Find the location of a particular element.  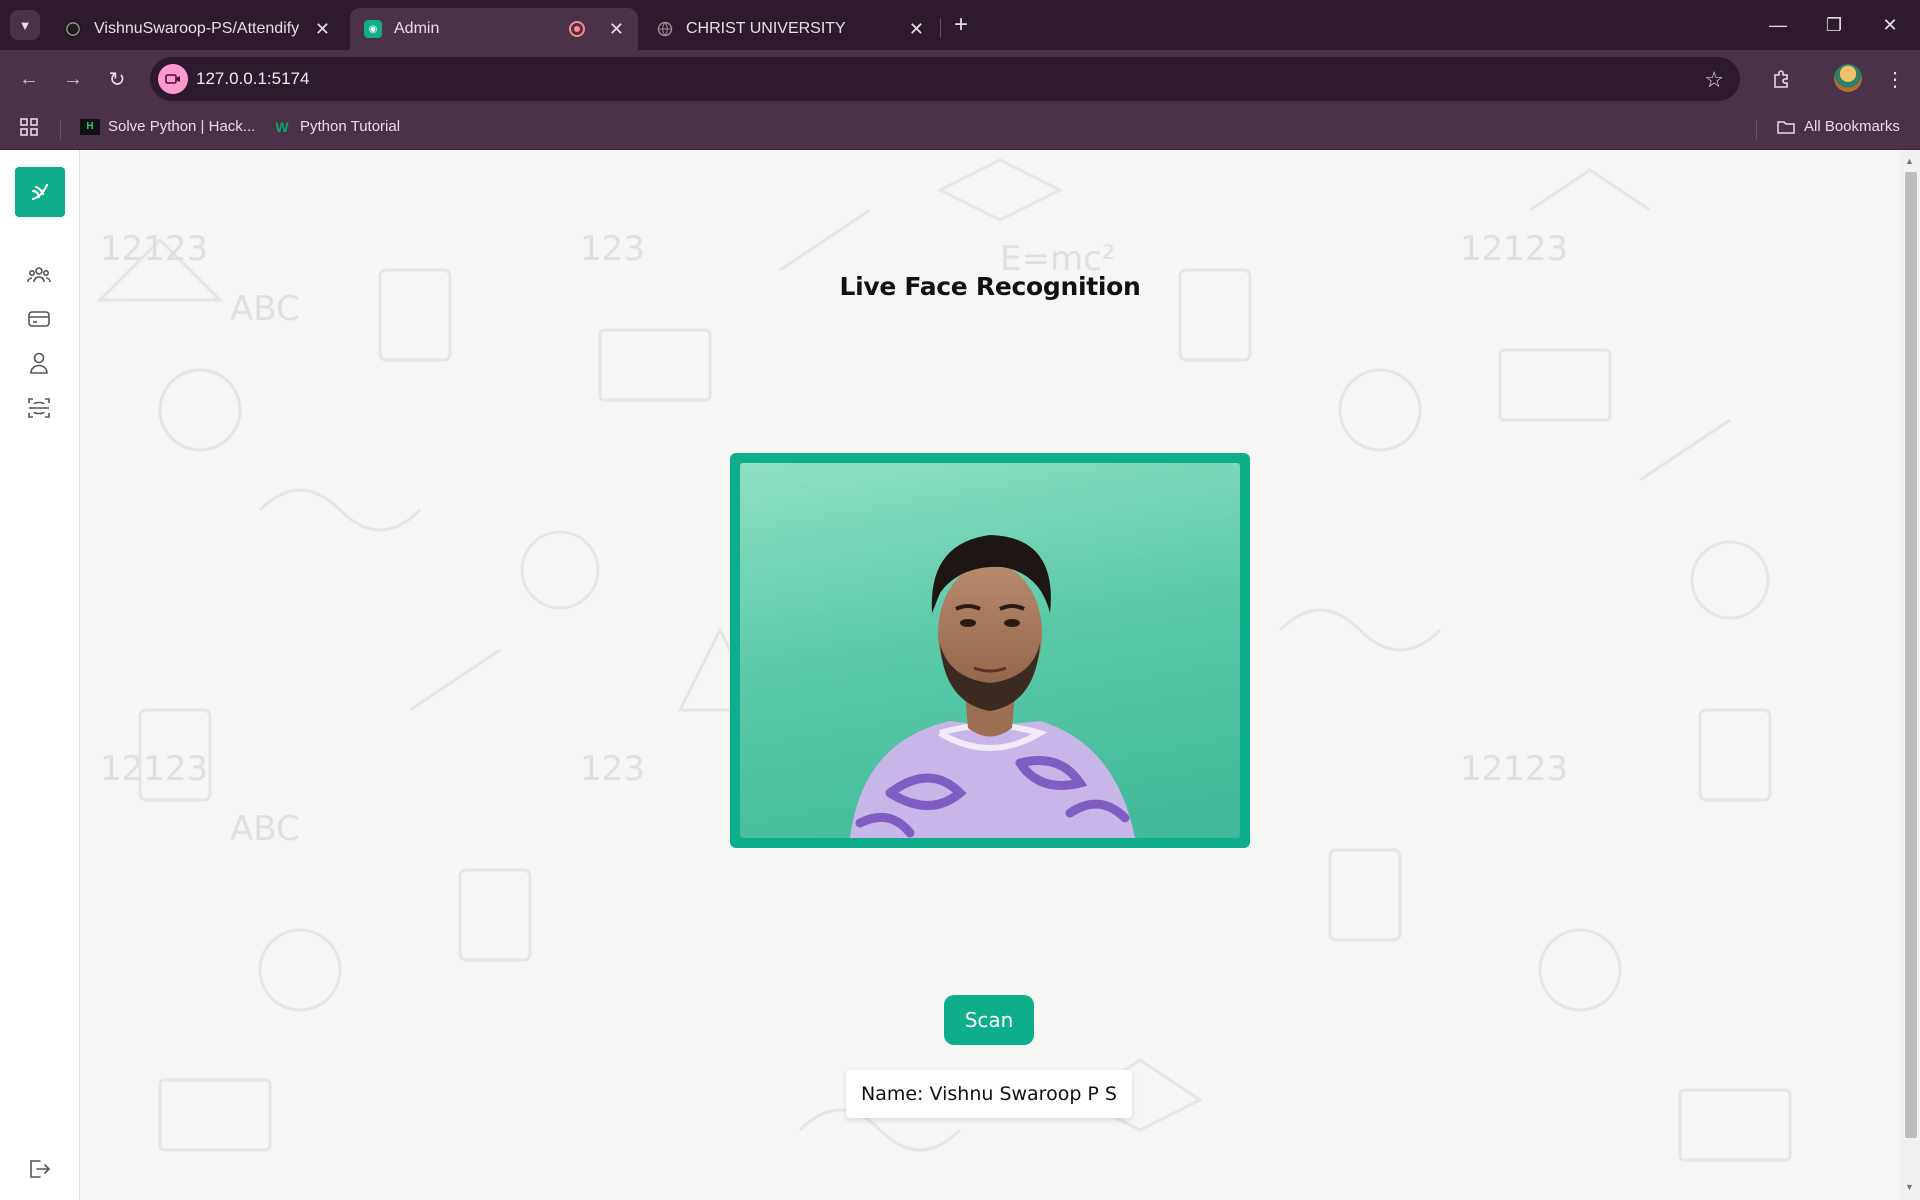

tab-title: Admin is located at coordinates (417, 28).